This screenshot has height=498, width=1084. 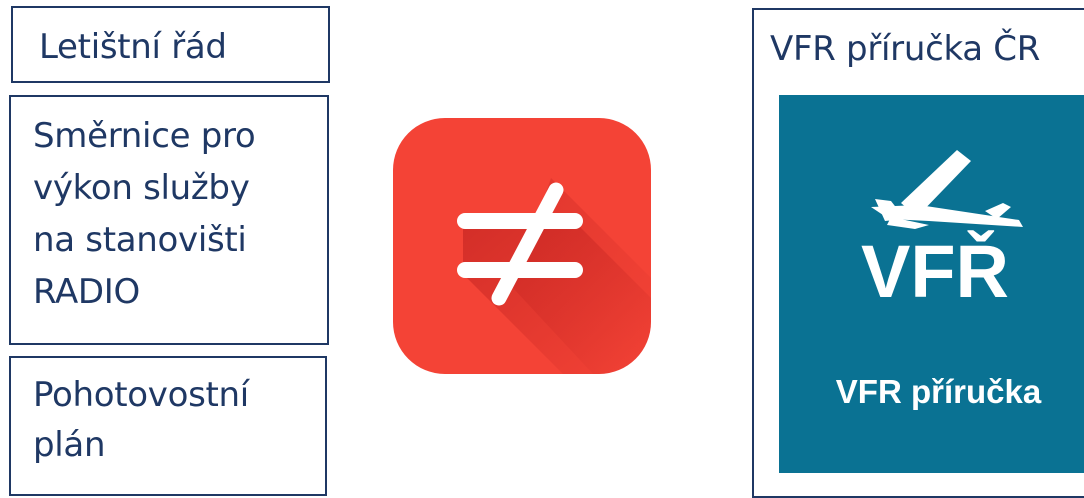 What do you see at coordinates (133, 47) in the screenshot?
I see `letistni-rad-label: Letištní řád` at bounding box center [133, 47].